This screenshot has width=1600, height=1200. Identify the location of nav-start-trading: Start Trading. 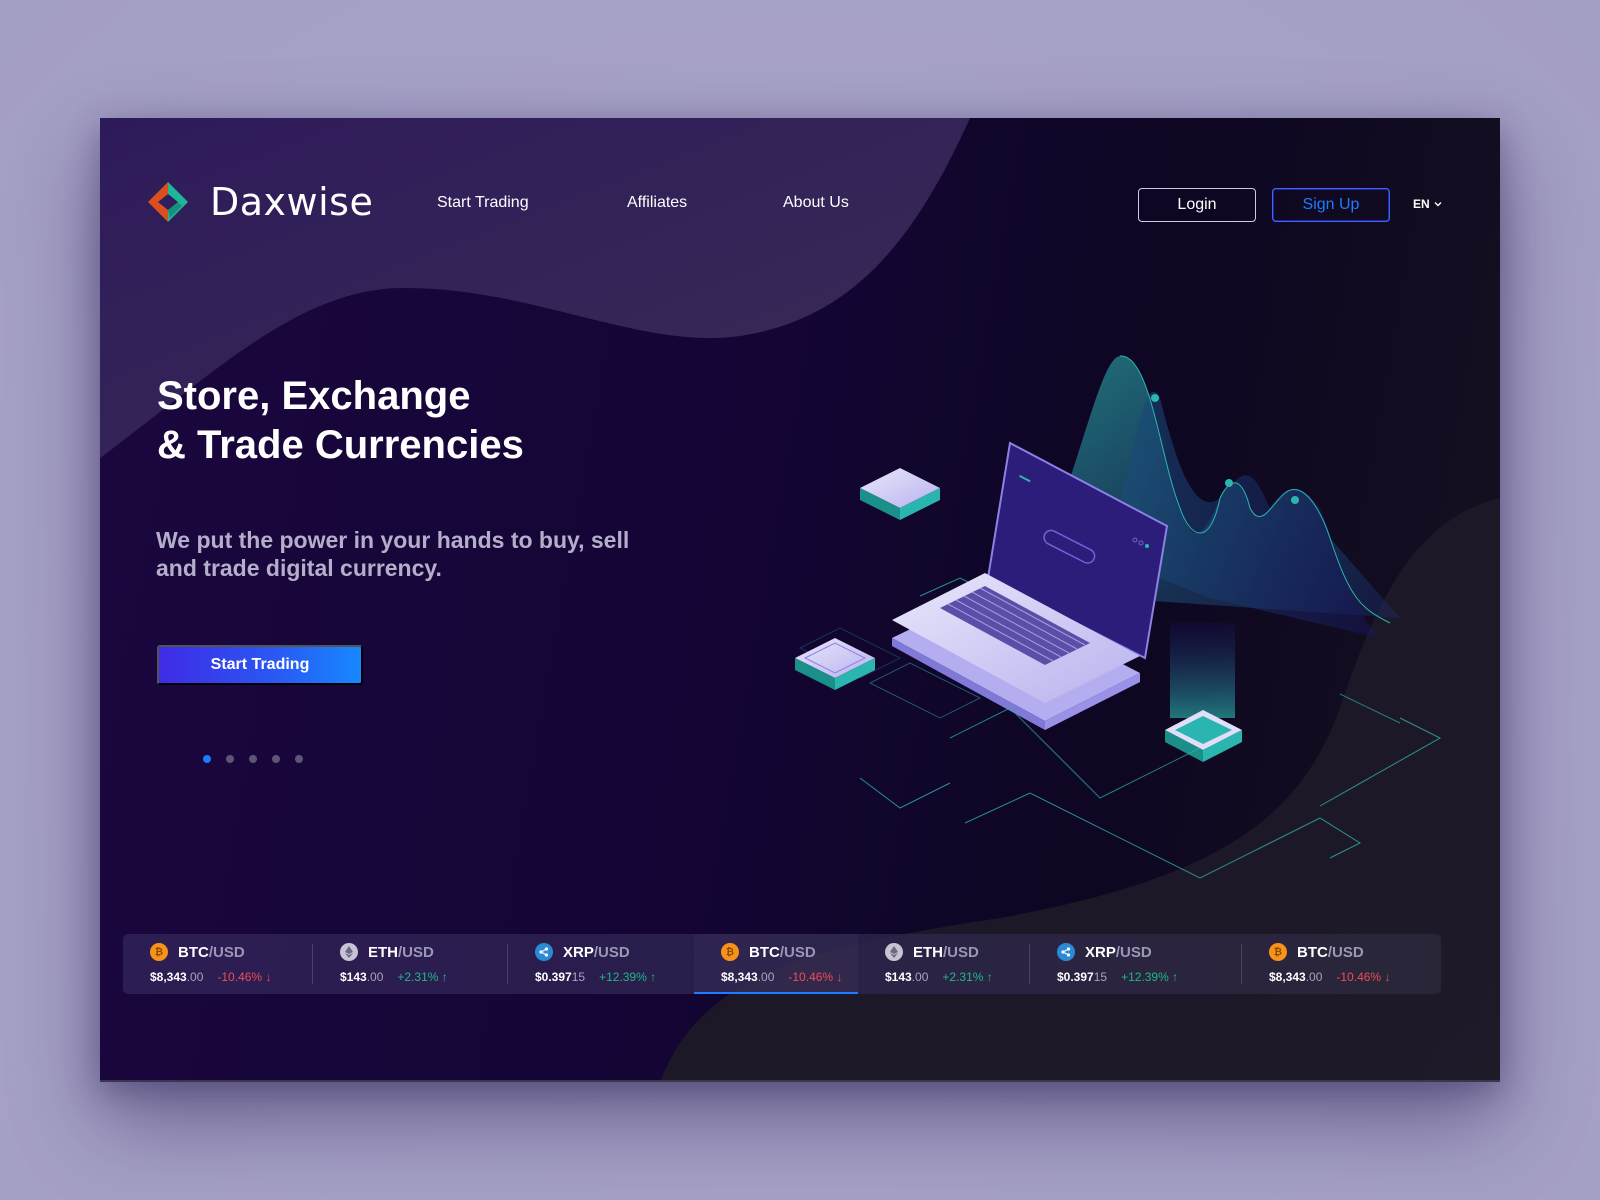
(483, 203).